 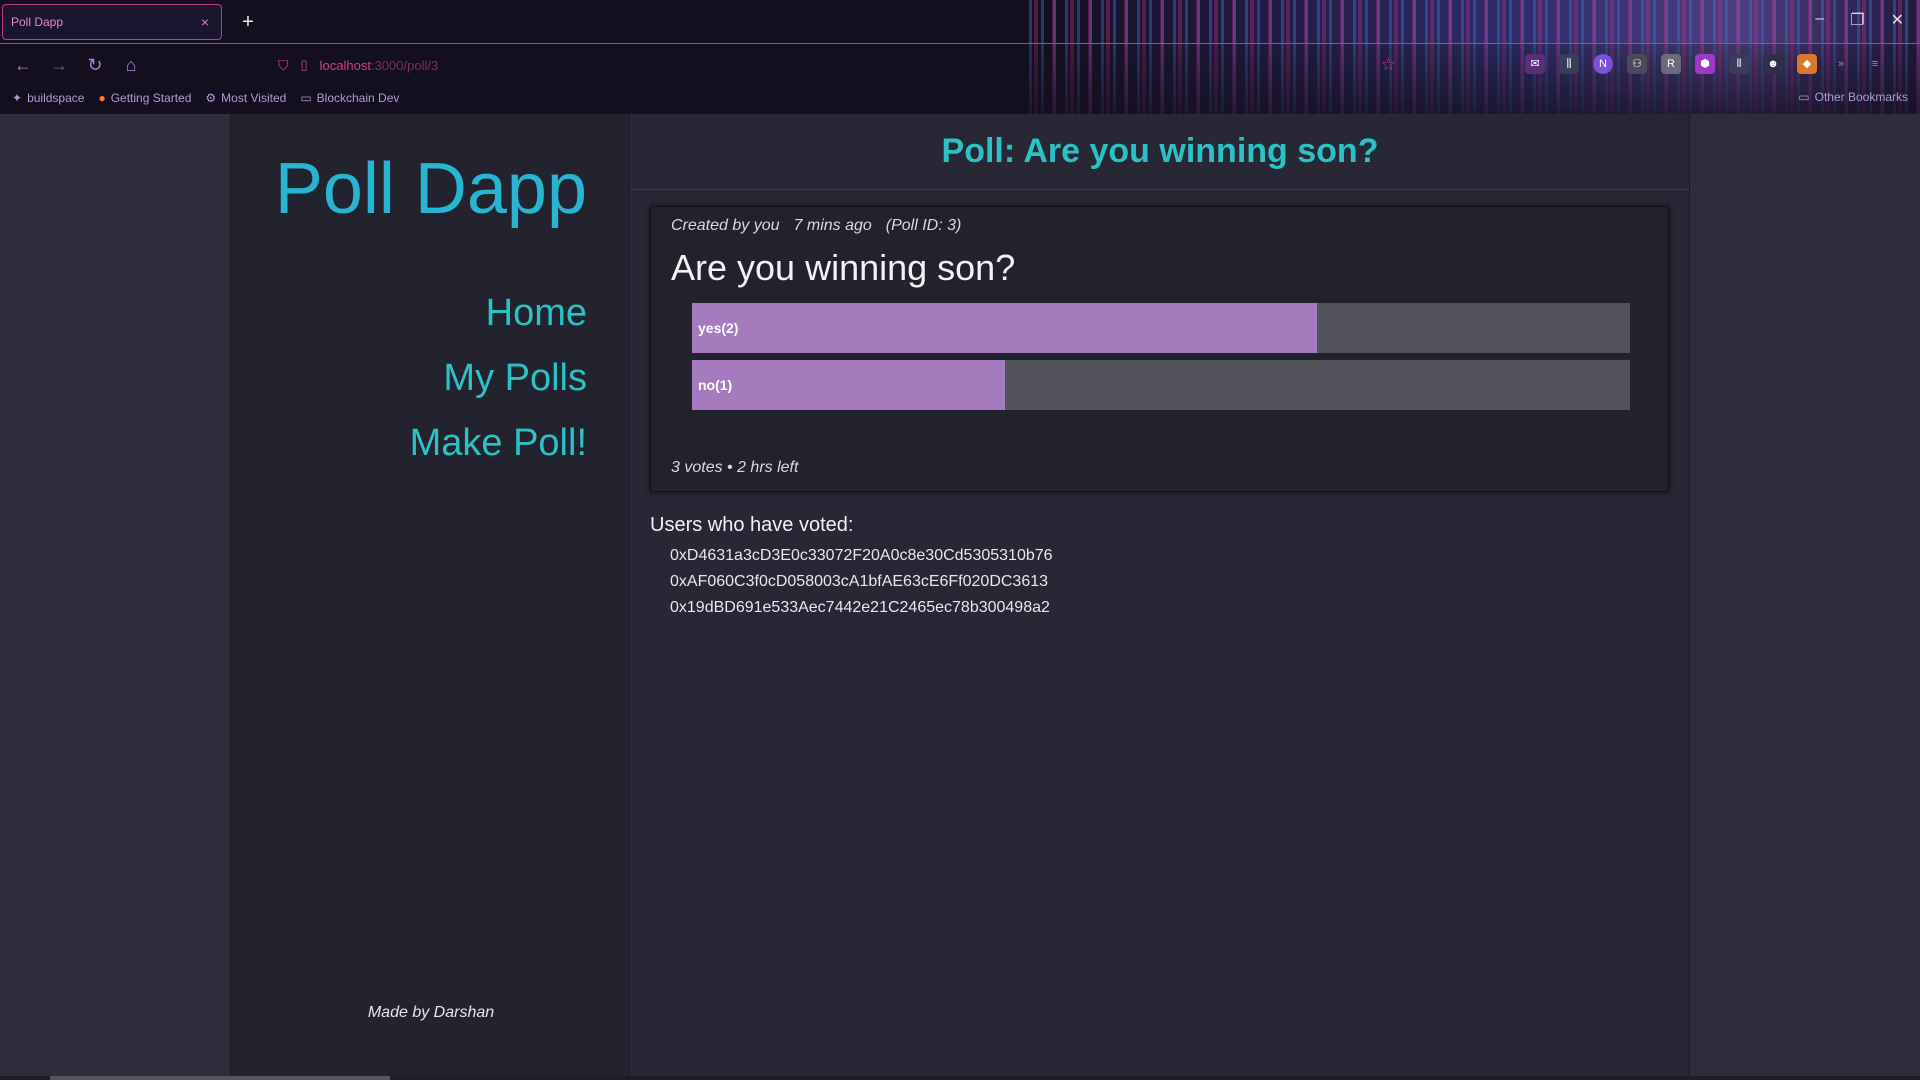 I want to click on poll-footer: 3 votes • 2 hrs left, so click(x=735, y=467).